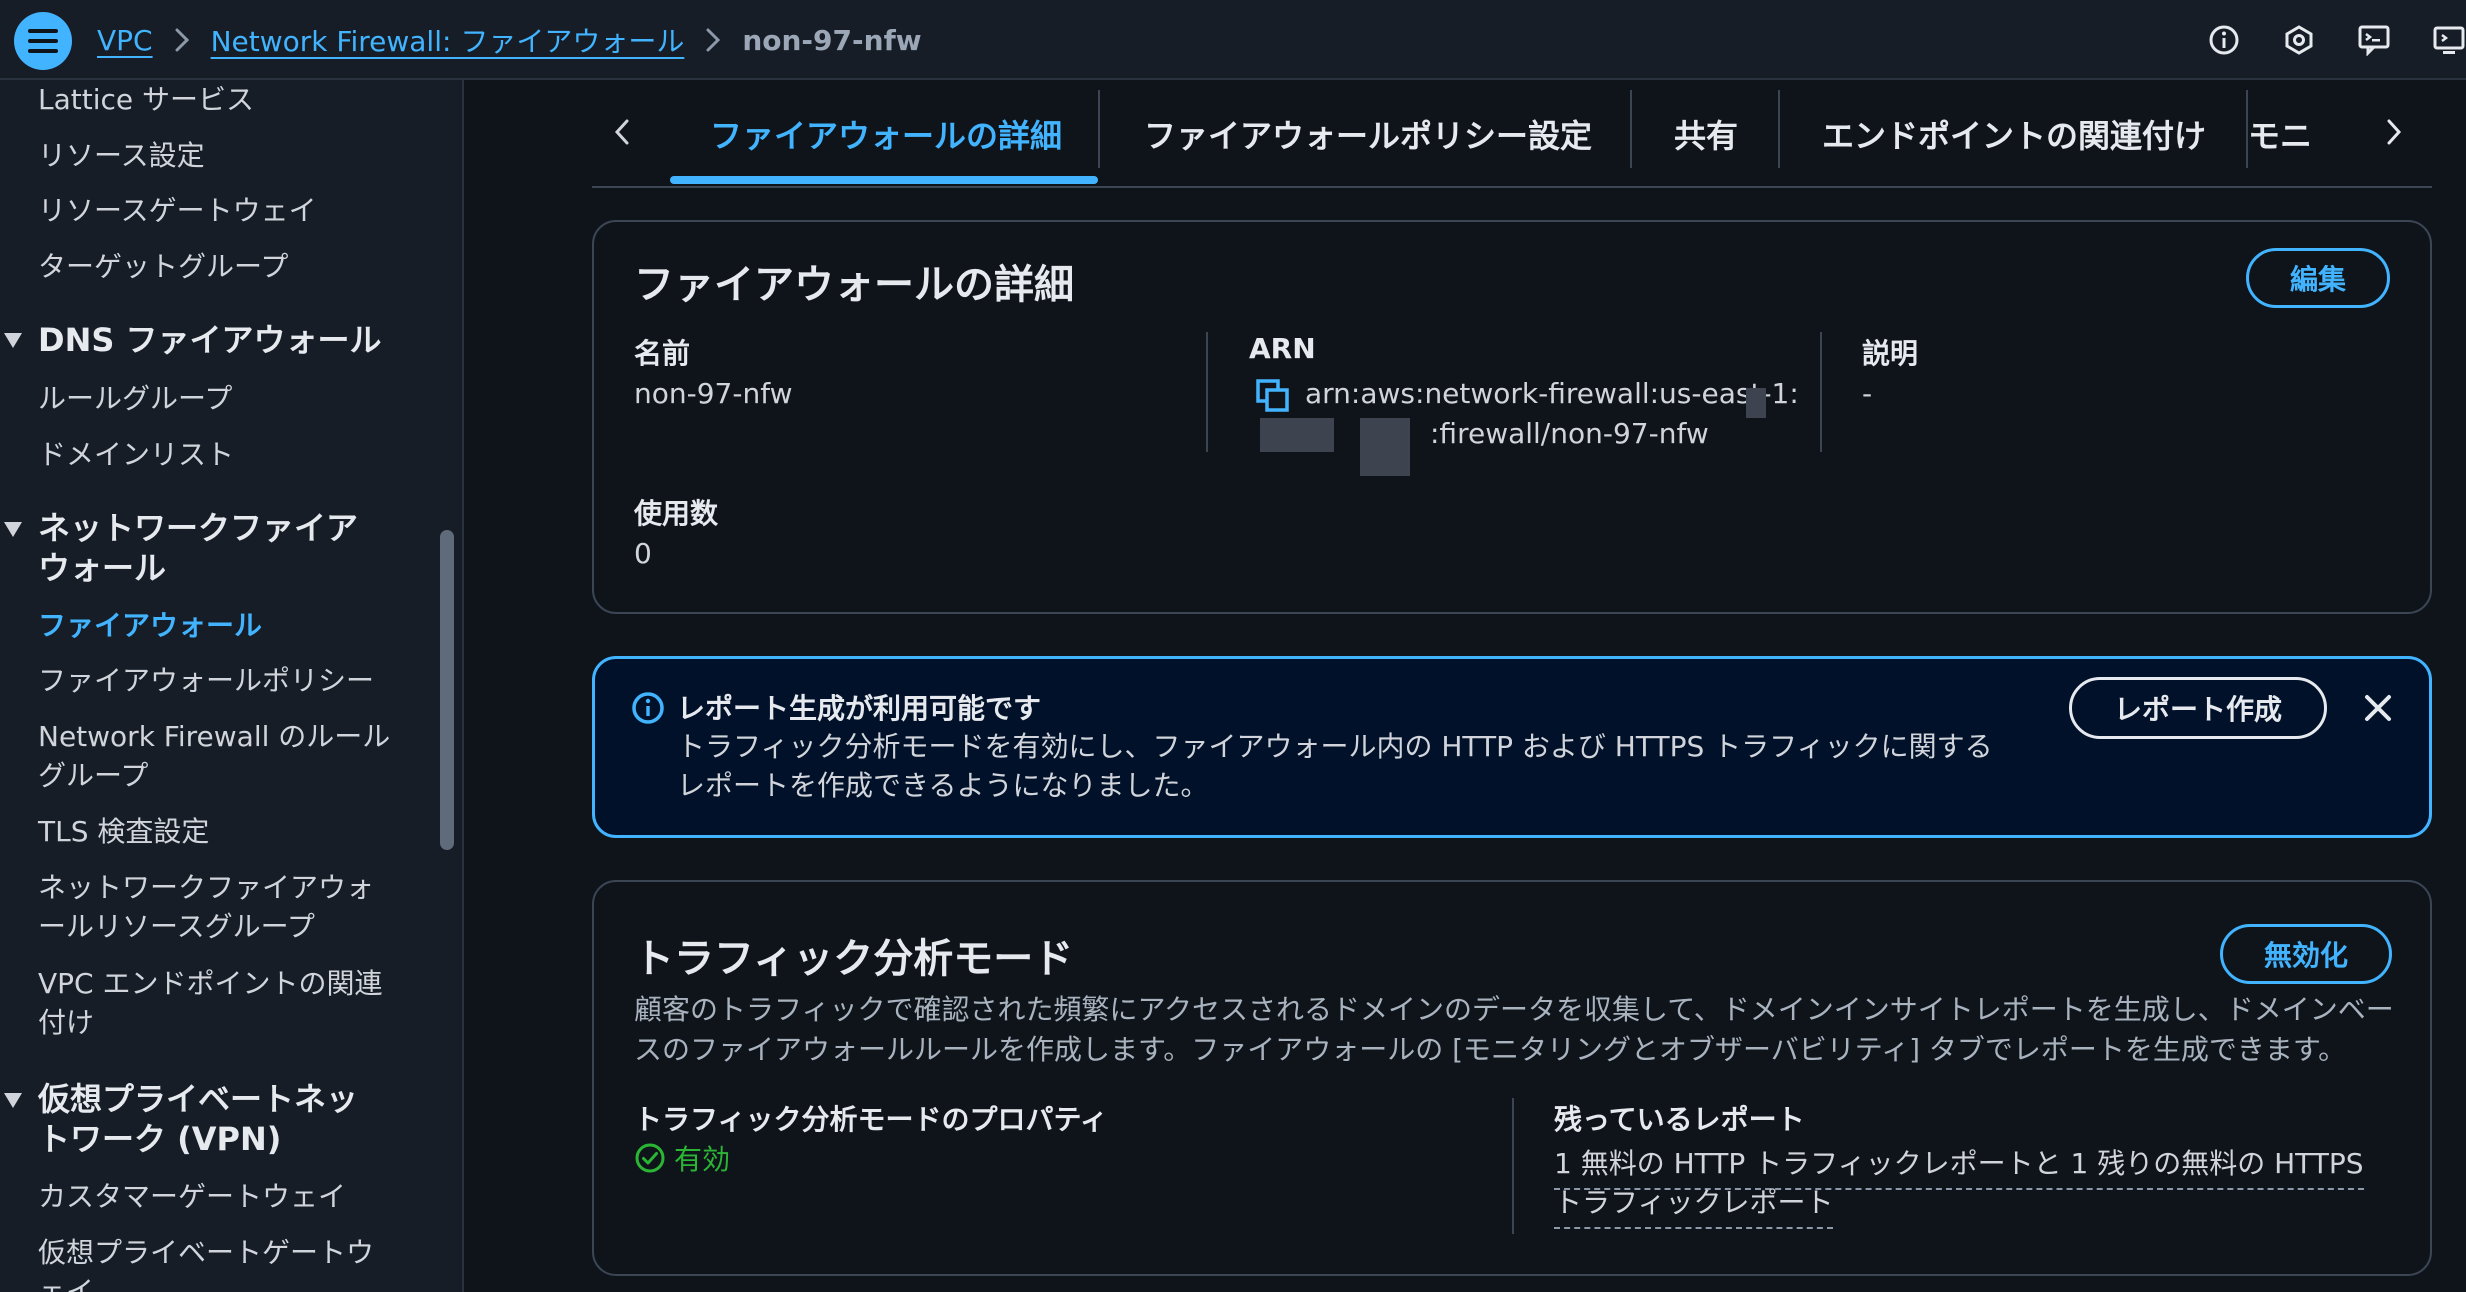 The image size is (2466, 1292). Describe the element at coordinates (146, 99) in the screenshot. I see `sidebar-item-lattice-services: Lattice サービス` at that location.